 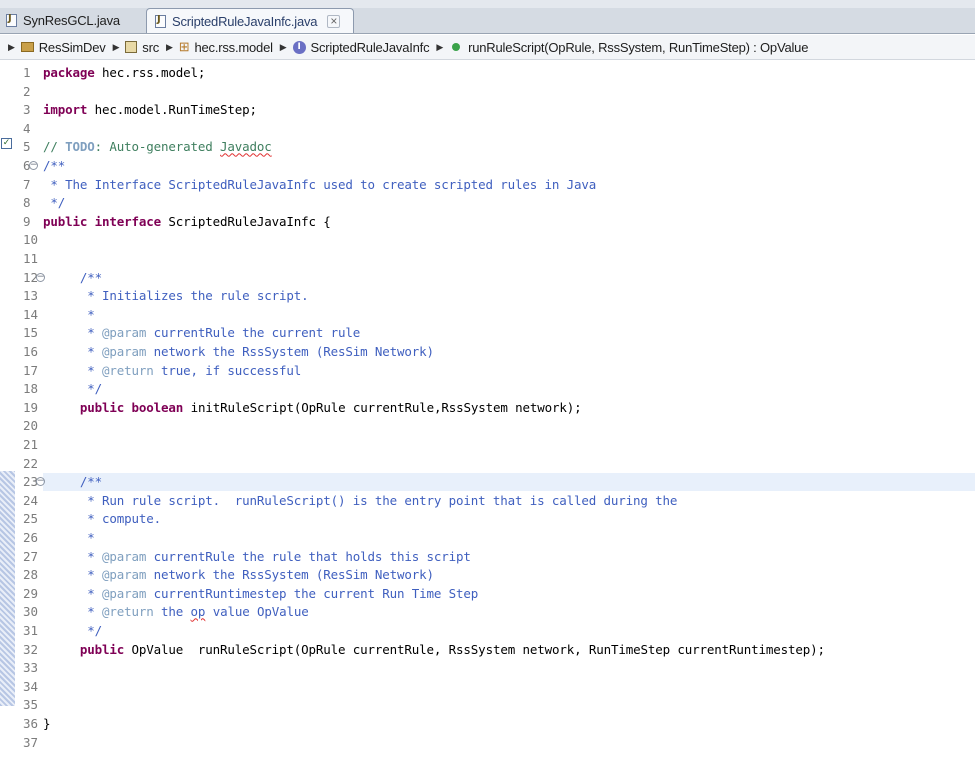 What do you see at coordinates (370, 47) in the screenshot?
I see `breadcrumb-label: ScriptedRuleJavaInfc` at bounding box center [370, 47].